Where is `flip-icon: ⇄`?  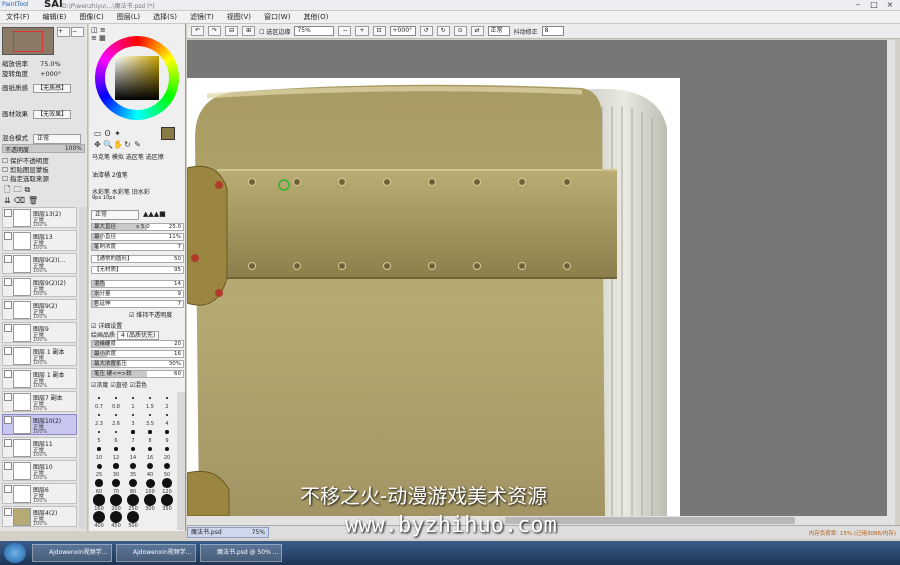
flip-icon: ⇄ is located at coordinates (477, 31).